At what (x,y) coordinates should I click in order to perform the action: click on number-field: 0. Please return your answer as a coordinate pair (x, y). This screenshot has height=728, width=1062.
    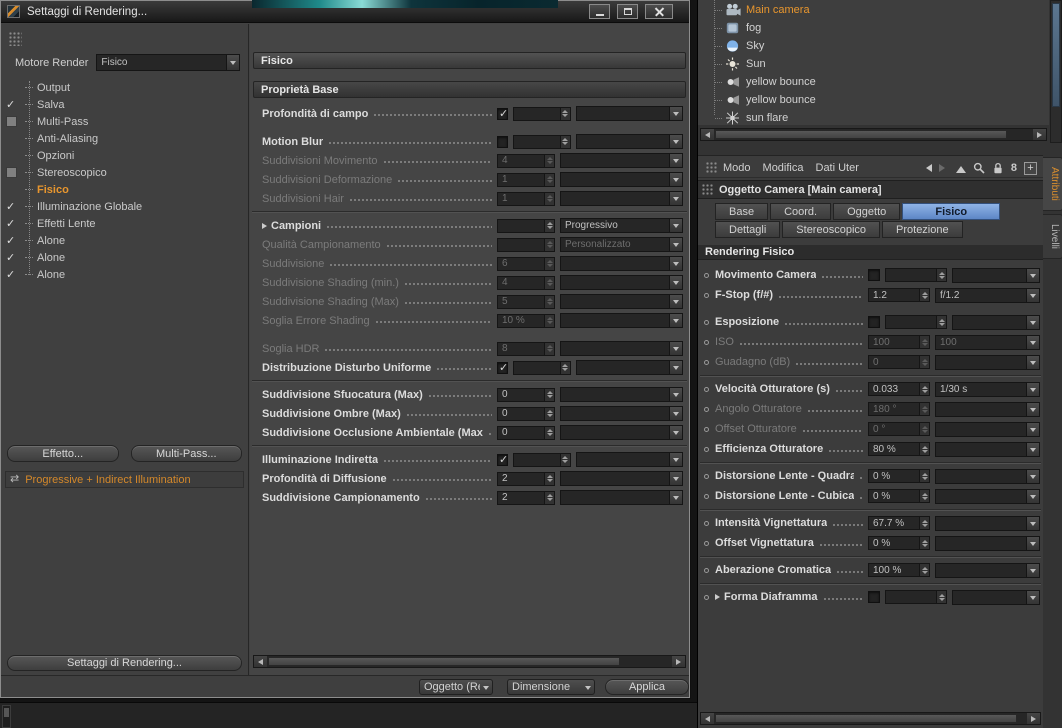
    Looking at the image, I should click on (526, 432).